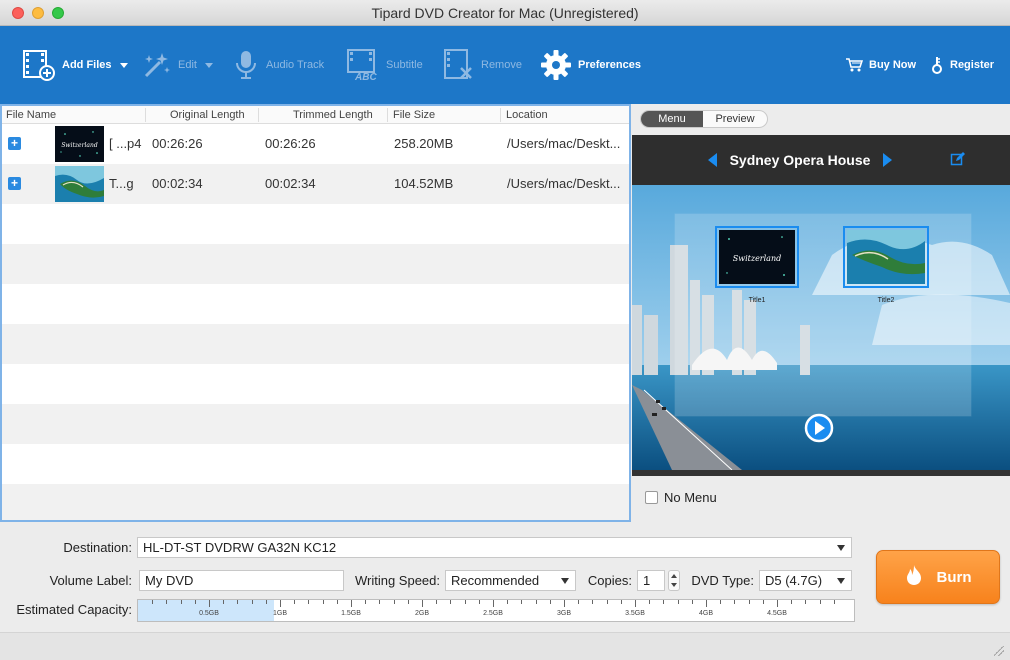  What do you see at coordinates (496, 610) in the screenshot?
I see `estimated-capacity-bar: 0.5GB 1GB 1.5GB 2GB 2.5GB 3GB 3.5GB 4GB 4.5GB` at bounding box center [496, 610].